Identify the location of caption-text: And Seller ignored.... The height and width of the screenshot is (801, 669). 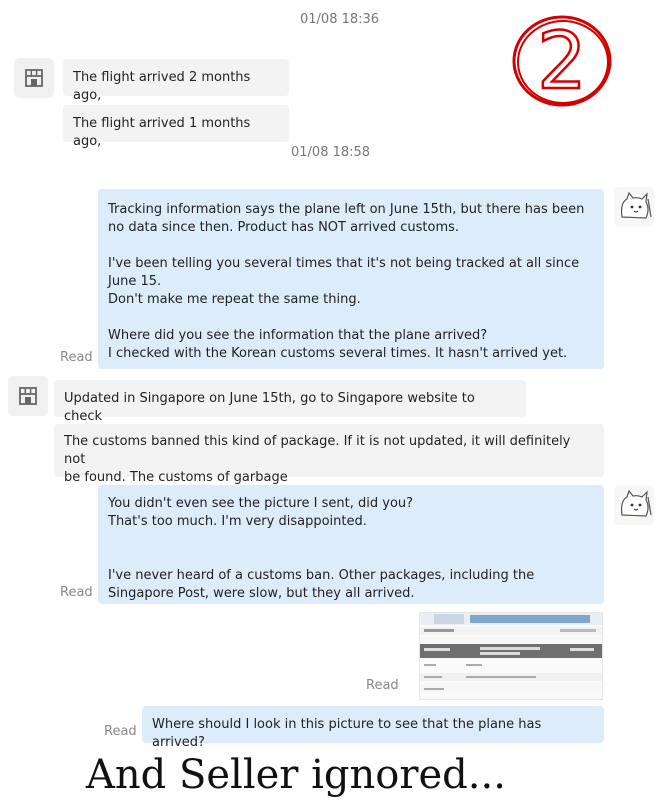
(296, 775).